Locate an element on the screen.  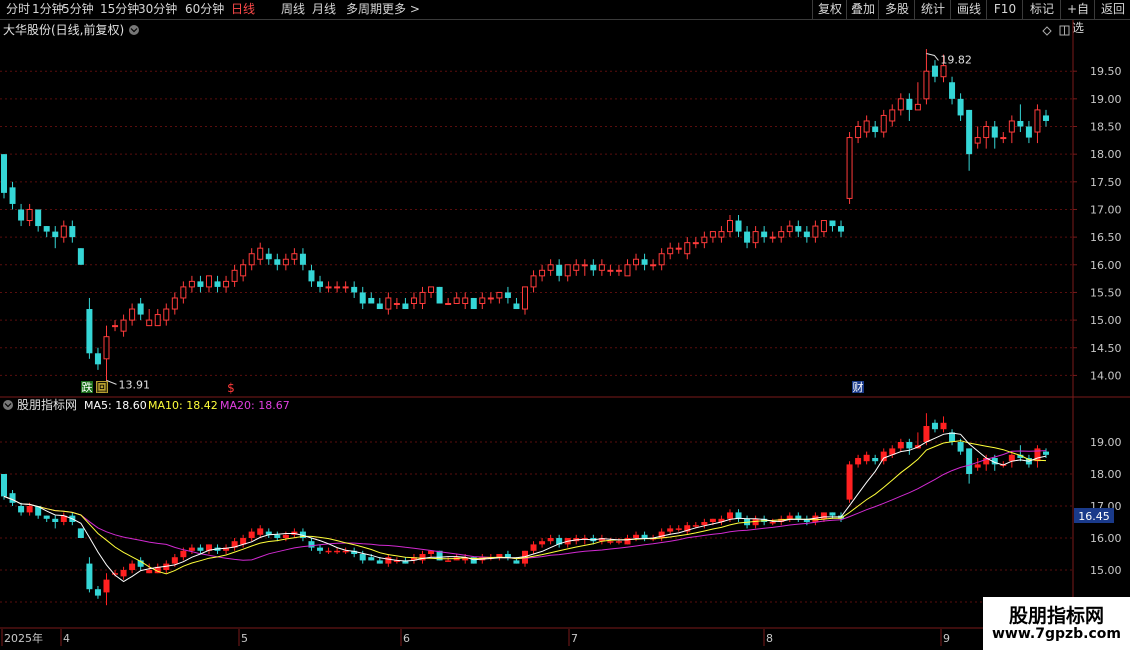
marker-hui: 回 is located at coordinates (102, 387).